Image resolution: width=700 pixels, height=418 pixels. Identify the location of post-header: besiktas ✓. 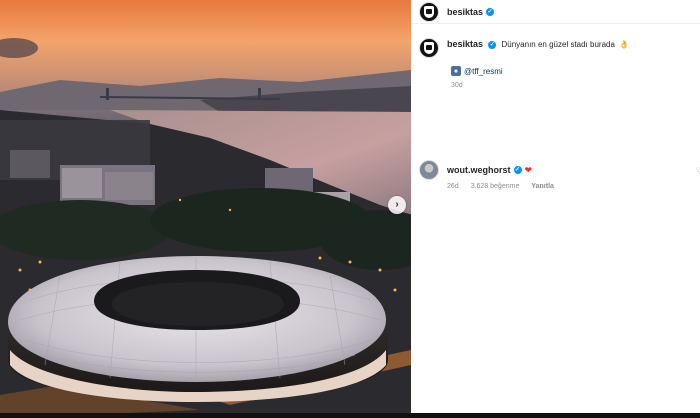
(555, 12).